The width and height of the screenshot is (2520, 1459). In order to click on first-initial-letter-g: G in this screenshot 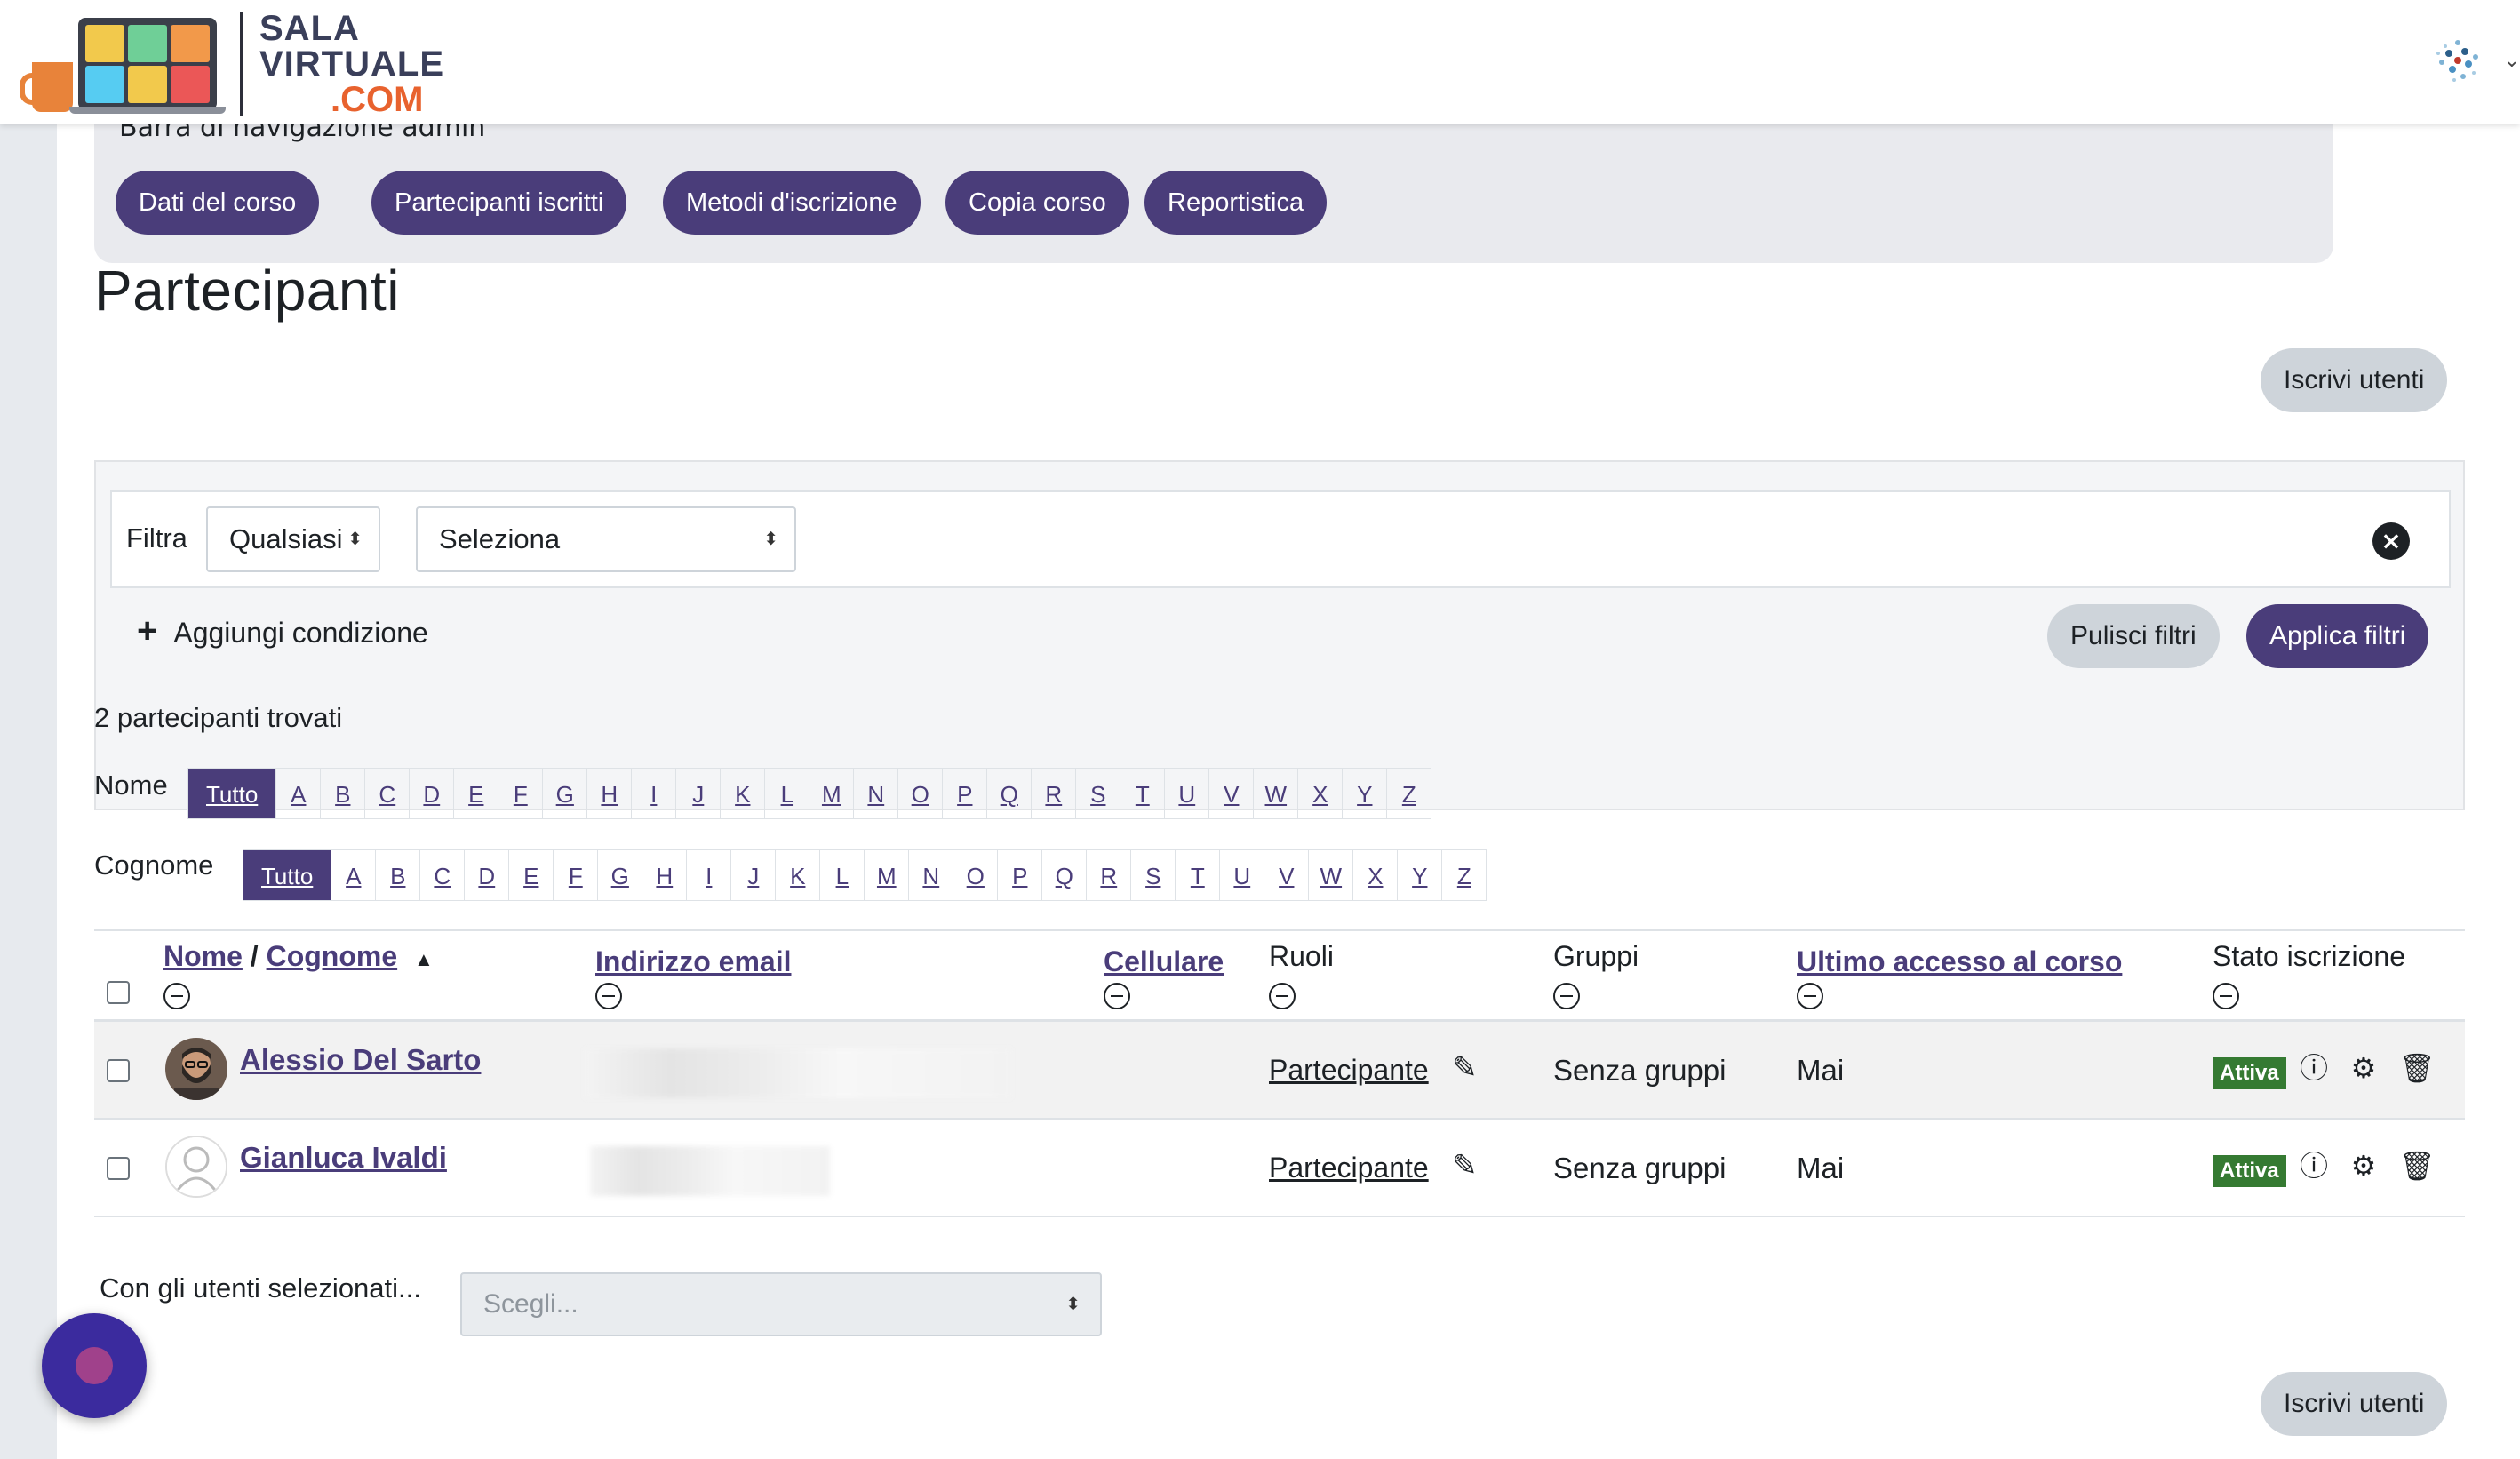, I will do `click(565, 793)`.